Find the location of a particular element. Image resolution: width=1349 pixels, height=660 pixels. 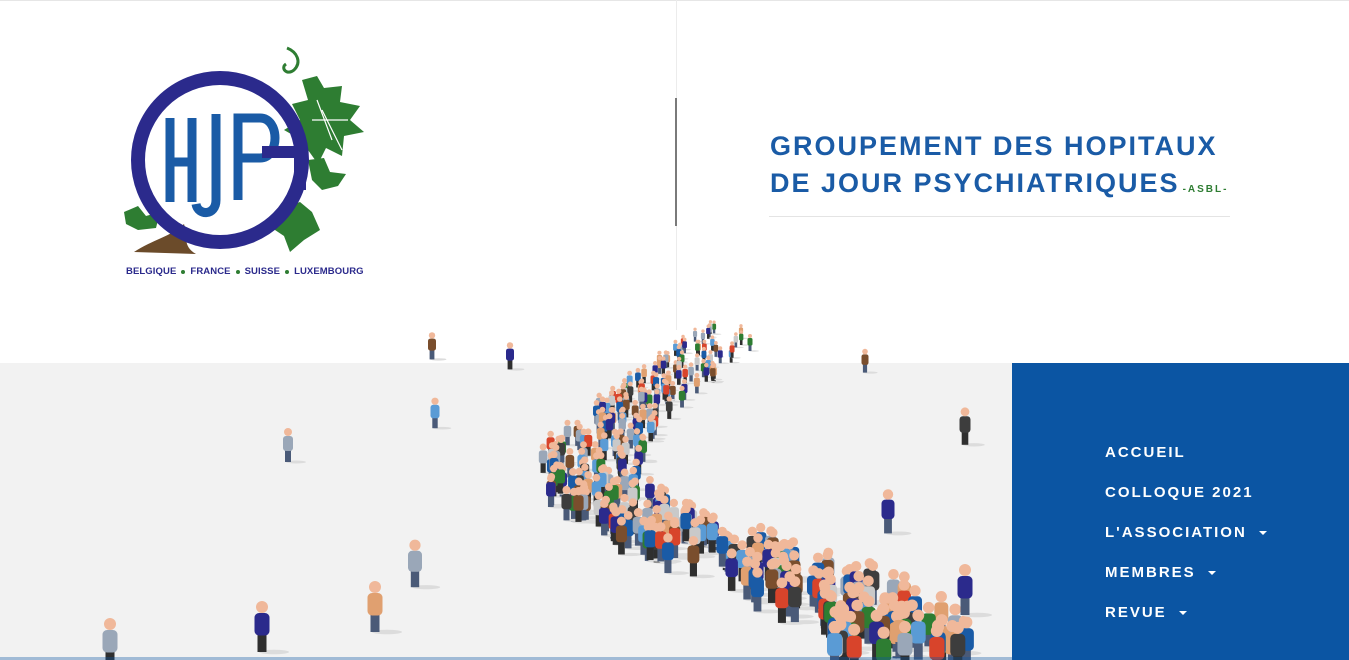

nav-item-association: L'ASSOCIATION is located at coordinates (1186, 543).